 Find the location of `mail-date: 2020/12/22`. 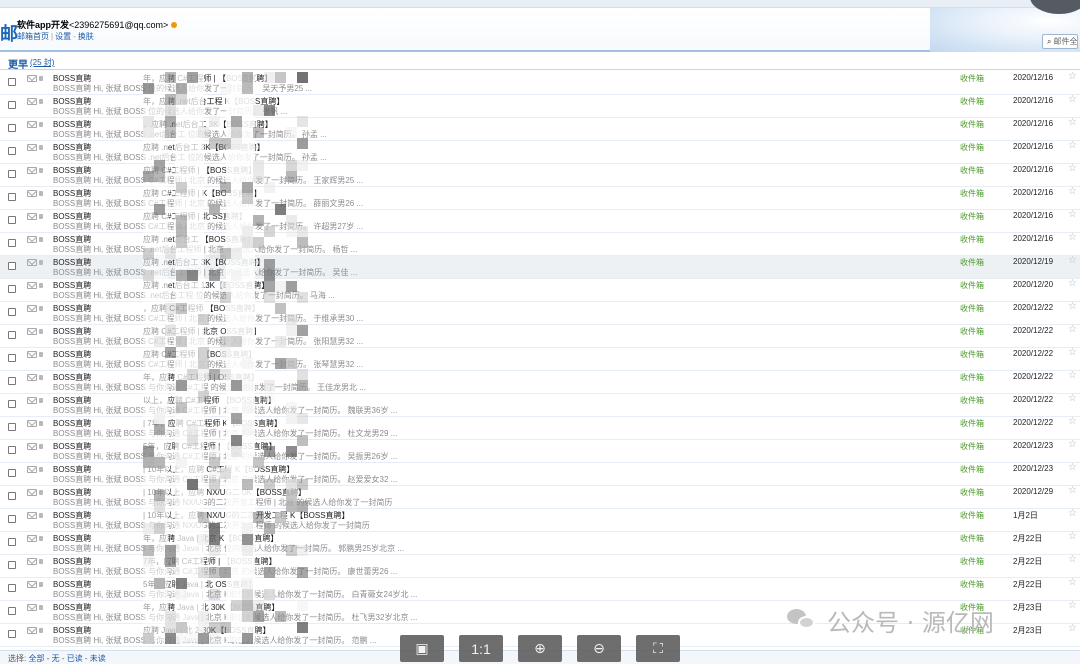

mail-date: 2020/12/22 is located at coordinates (1033, 307).